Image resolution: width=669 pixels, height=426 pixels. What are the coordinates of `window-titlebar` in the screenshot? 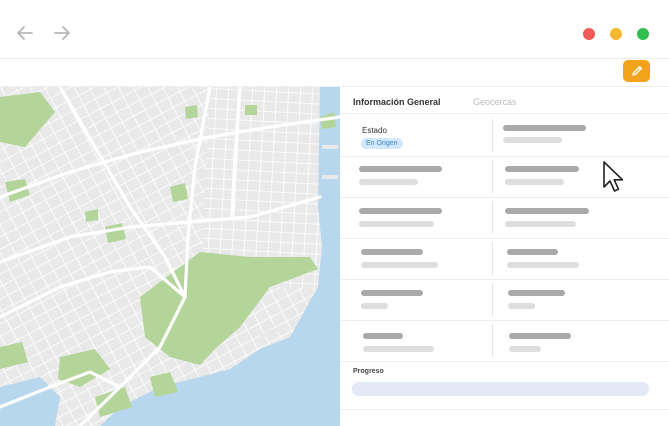 It's located at (334, 29).